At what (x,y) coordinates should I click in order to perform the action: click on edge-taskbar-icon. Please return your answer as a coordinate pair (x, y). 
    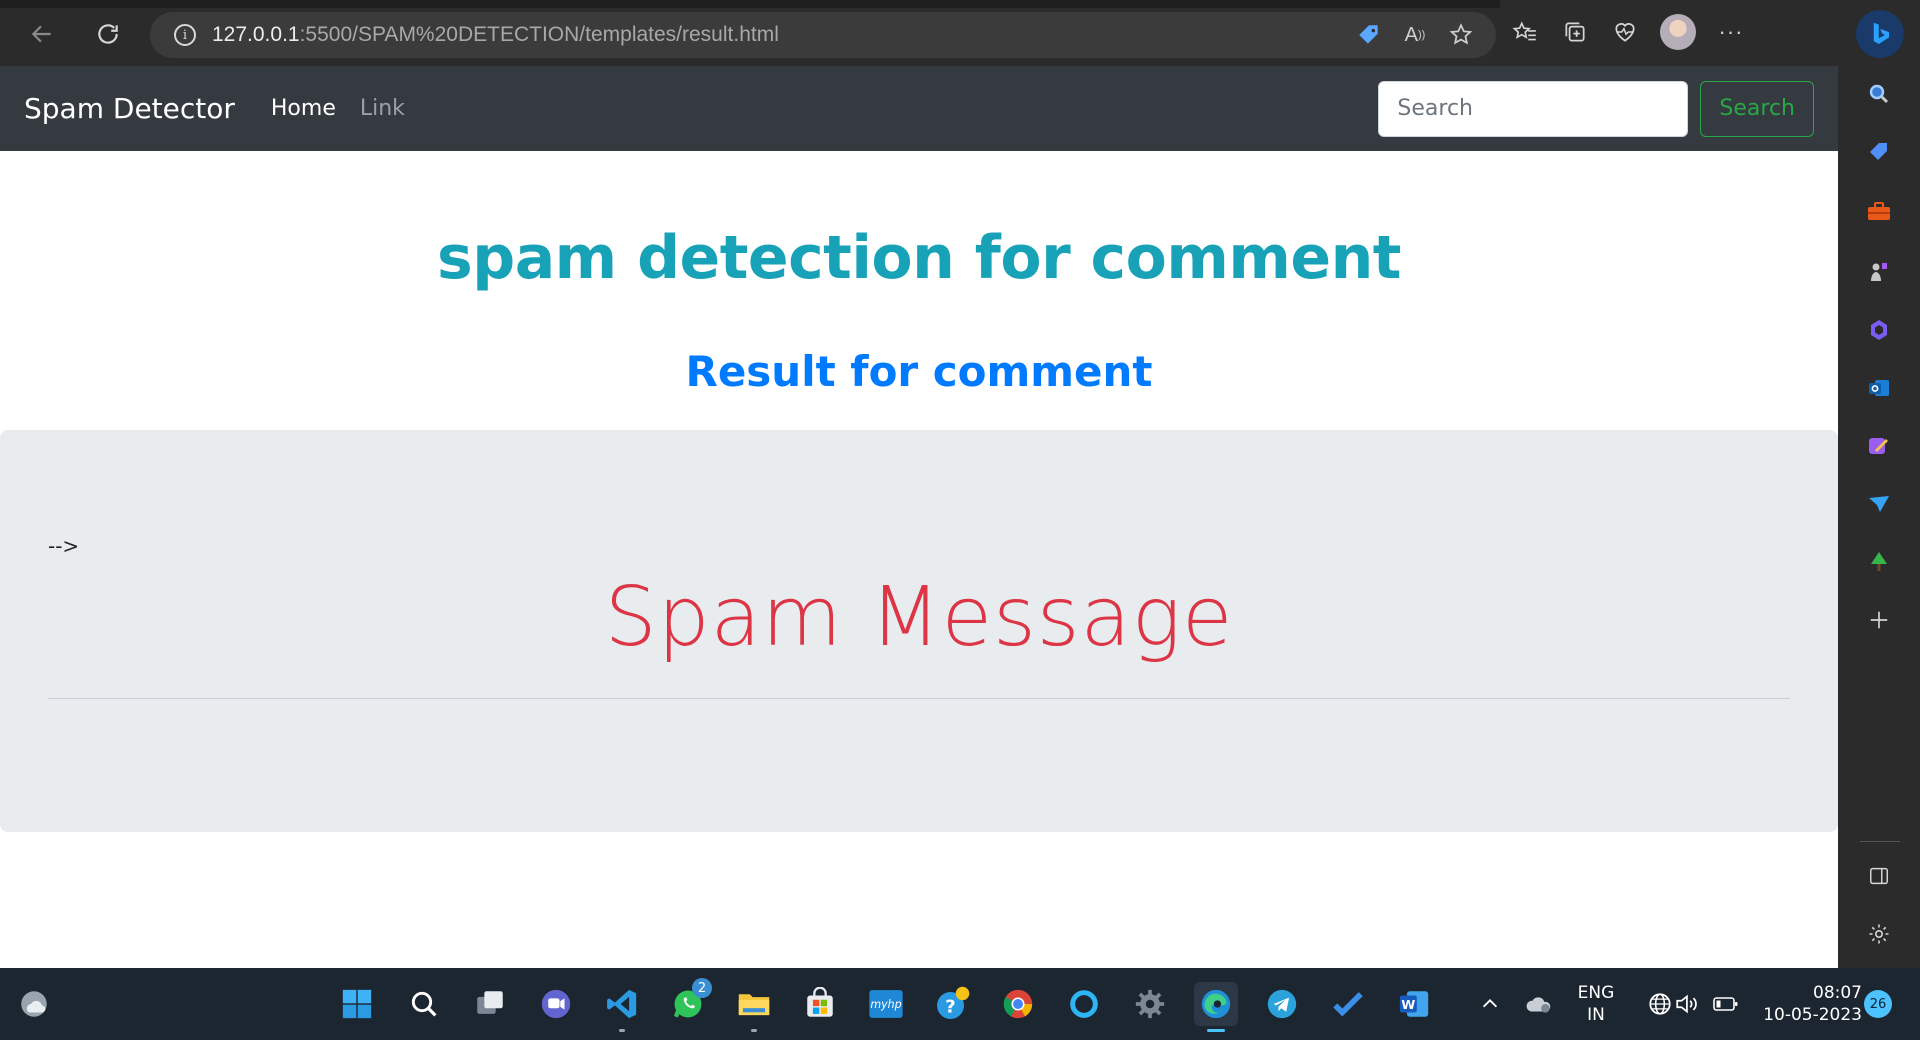
    Looking at the image, I should click on (1216, 1007).